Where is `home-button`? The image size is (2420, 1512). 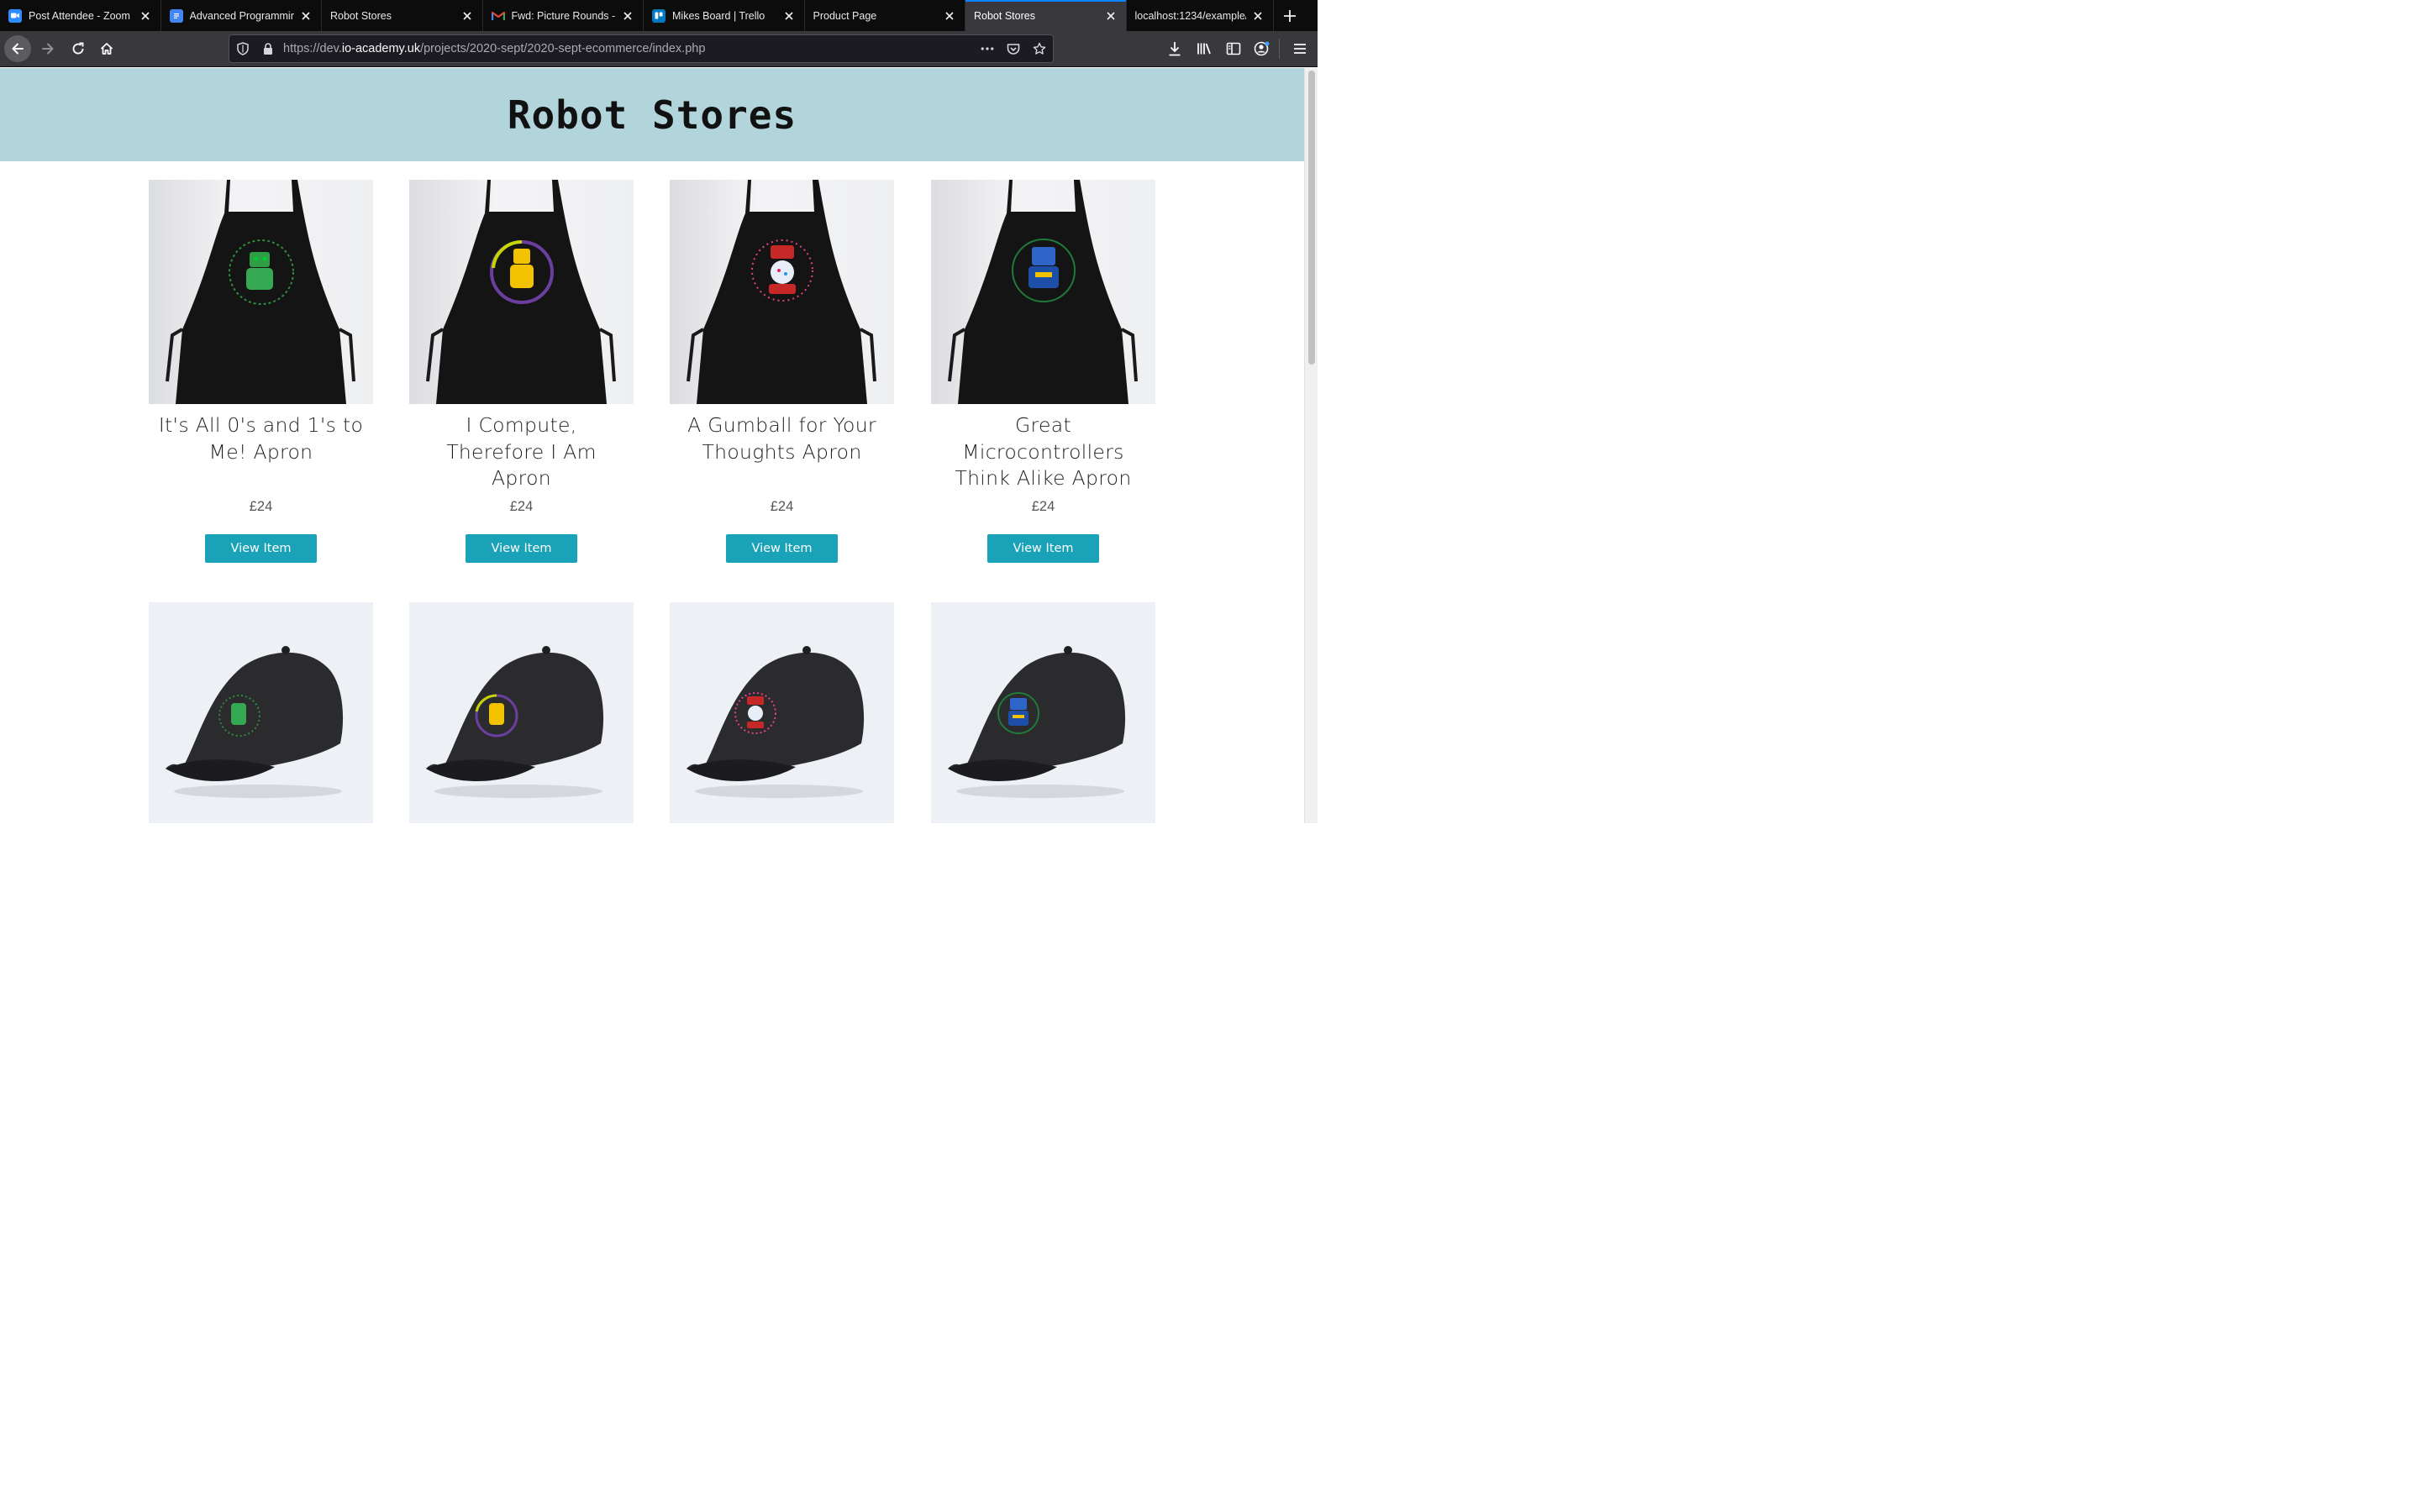 home-button is located at coordinates (107, 48).